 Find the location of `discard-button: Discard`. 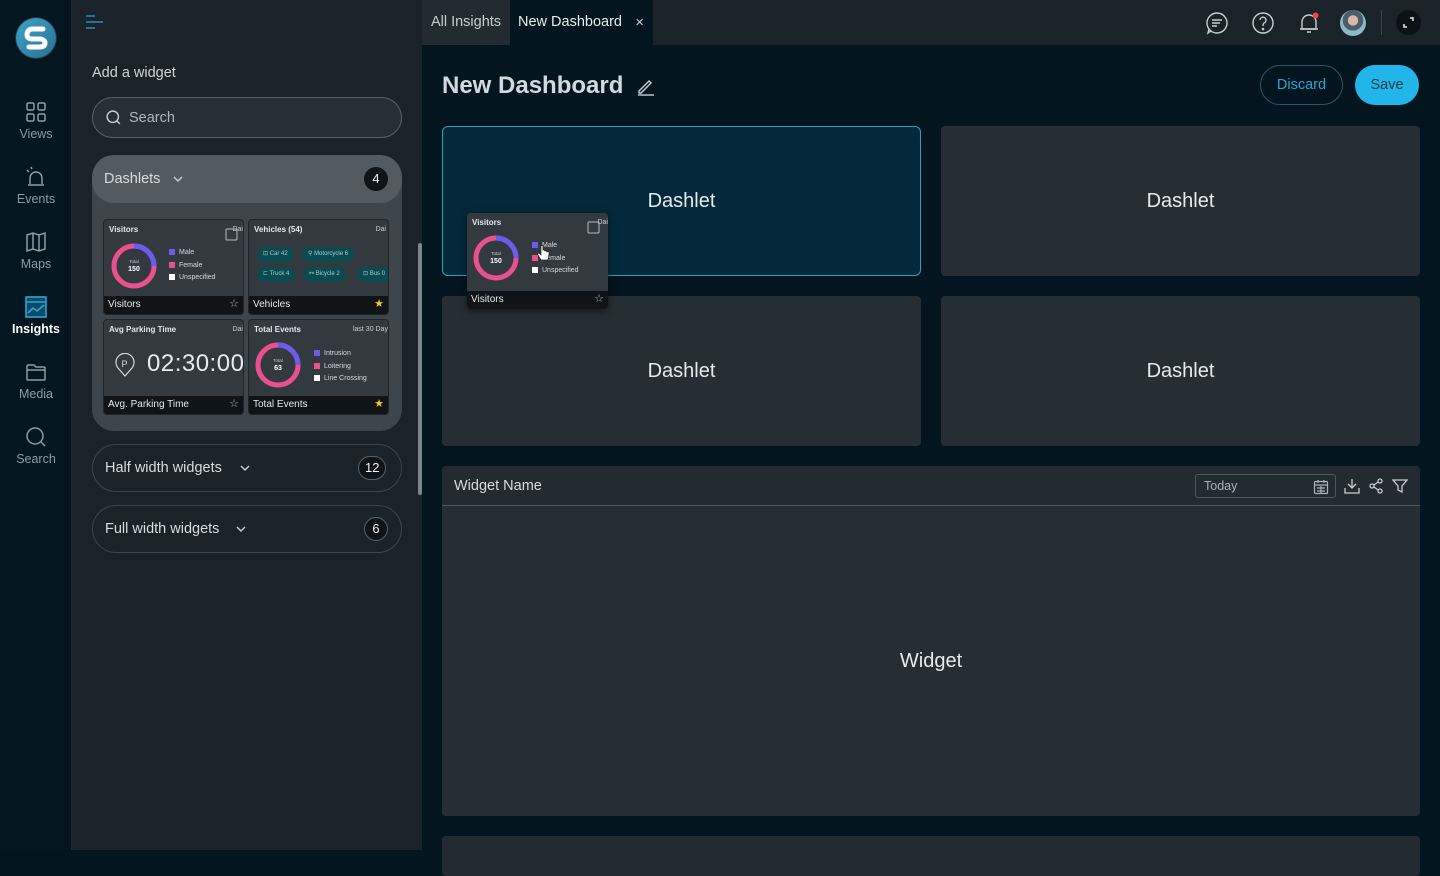

discard-button: Discard is located at coordinates (1301, 85).